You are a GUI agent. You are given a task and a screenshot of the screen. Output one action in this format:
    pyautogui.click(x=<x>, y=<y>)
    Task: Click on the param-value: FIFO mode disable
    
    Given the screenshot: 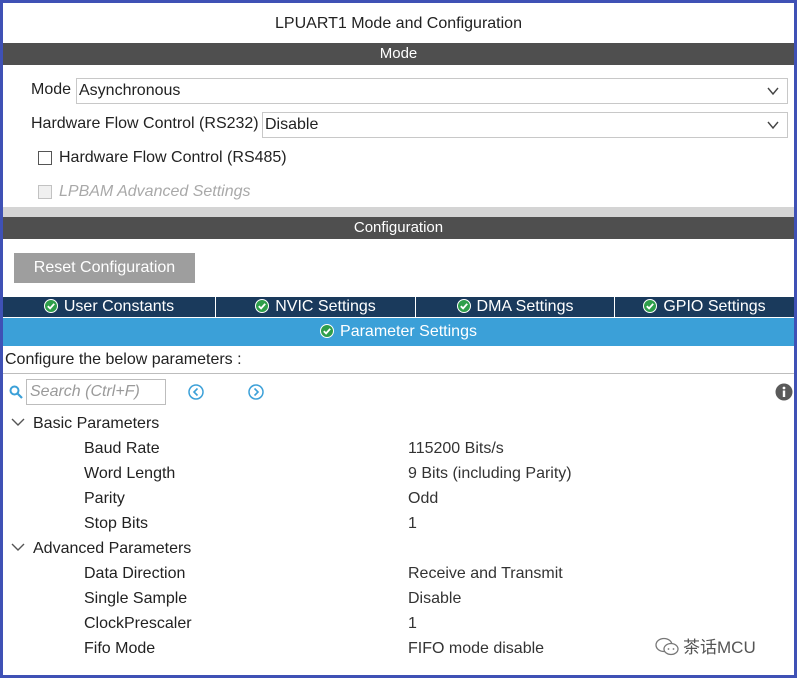 What is the action you would take?
    pyautogui.click(x=476, y=649)
    